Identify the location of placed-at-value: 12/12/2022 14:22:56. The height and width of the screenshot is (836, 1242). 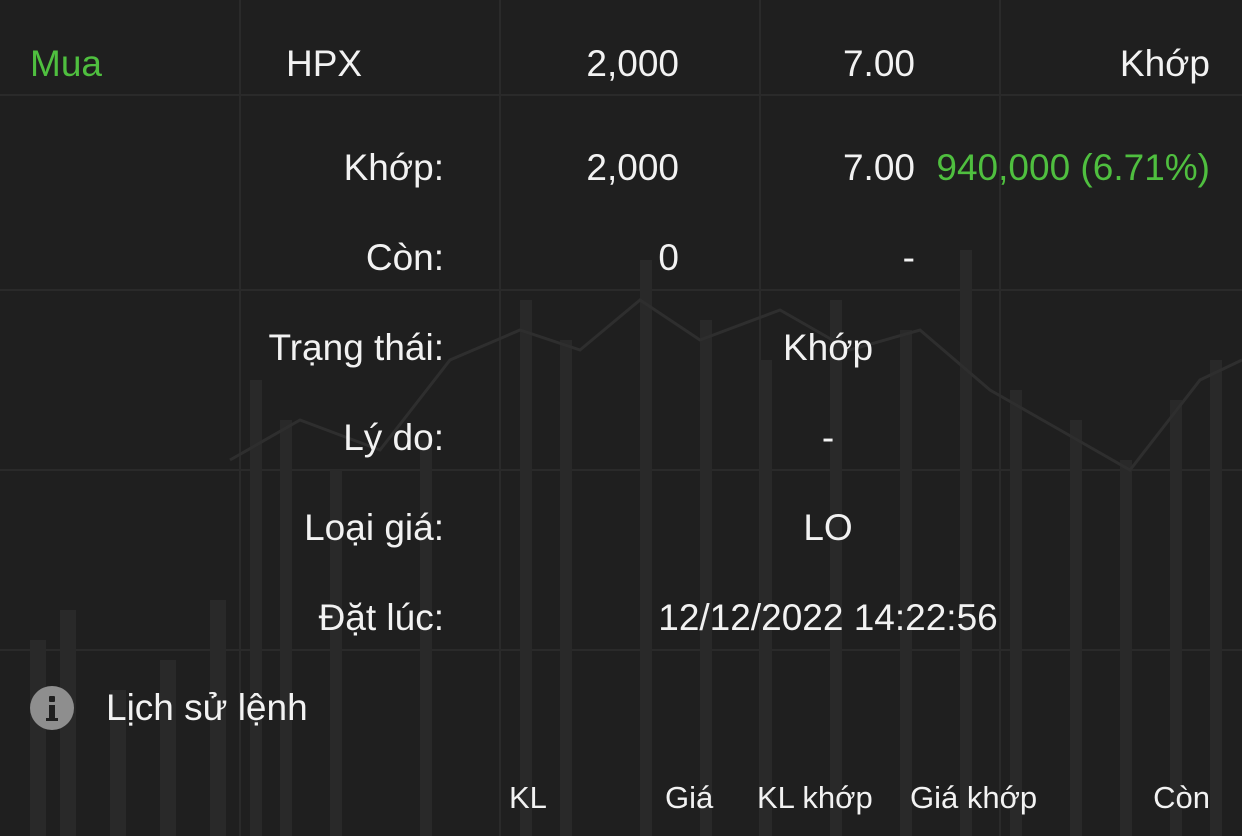
(828, 617).